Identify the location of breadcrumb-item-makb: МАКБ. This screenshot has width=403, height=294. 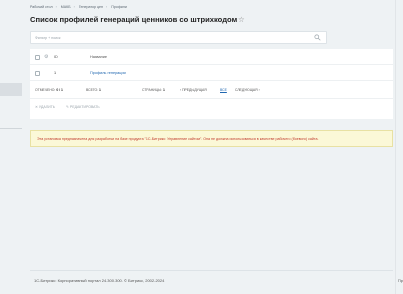
(66, 7).